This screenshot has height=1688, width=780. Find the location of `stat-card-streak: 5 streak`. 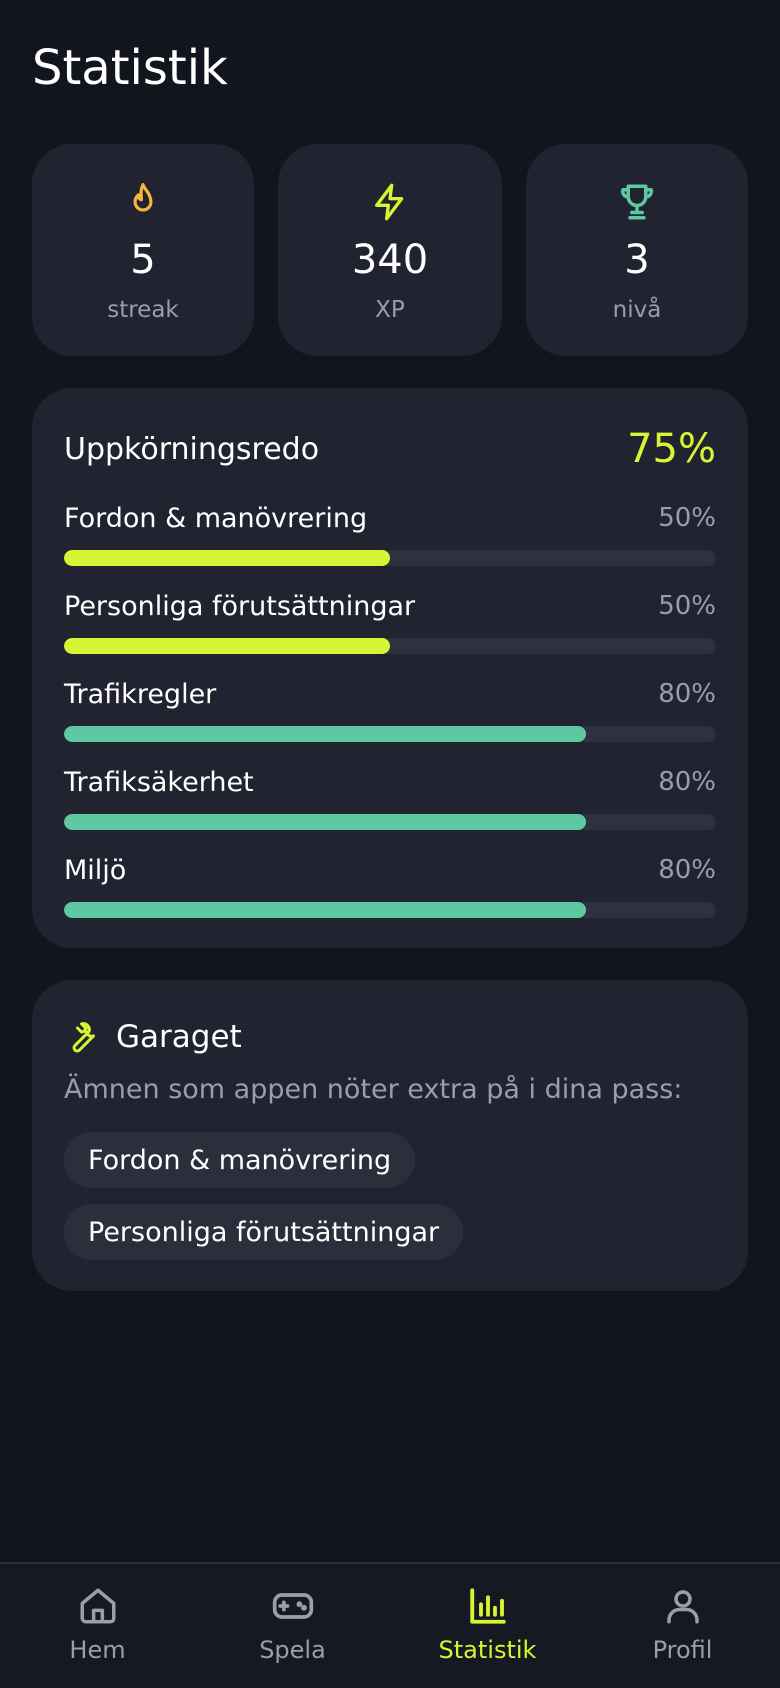

stat-card-streak: 5 streak is located at coordinates (143, 250).